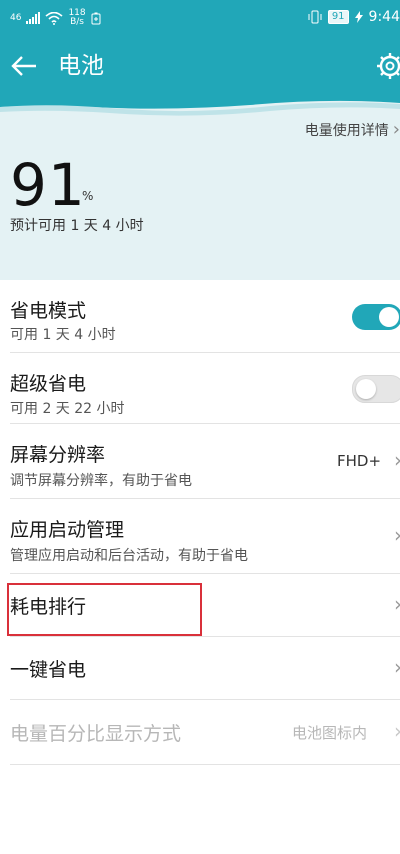 The width and height of the screenshot is (400, 854). What do you see at coordinates (63, 335) in the screenshot?
I see `power-saving-subtitle: 可用 1 天 4 小时` at bounding box center [63, 335].